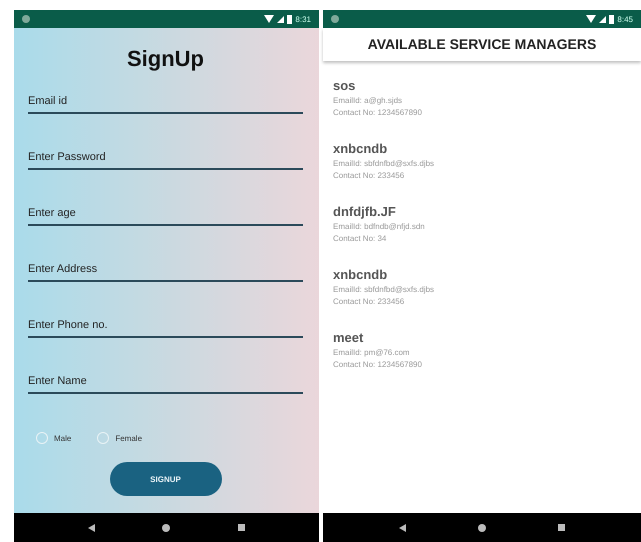 This screenshot has height=542, width=641. What do you see at coordinates (303, 19) in the screenshot?
I see `clock-time: 8:31` at bounding box center [303, 19].